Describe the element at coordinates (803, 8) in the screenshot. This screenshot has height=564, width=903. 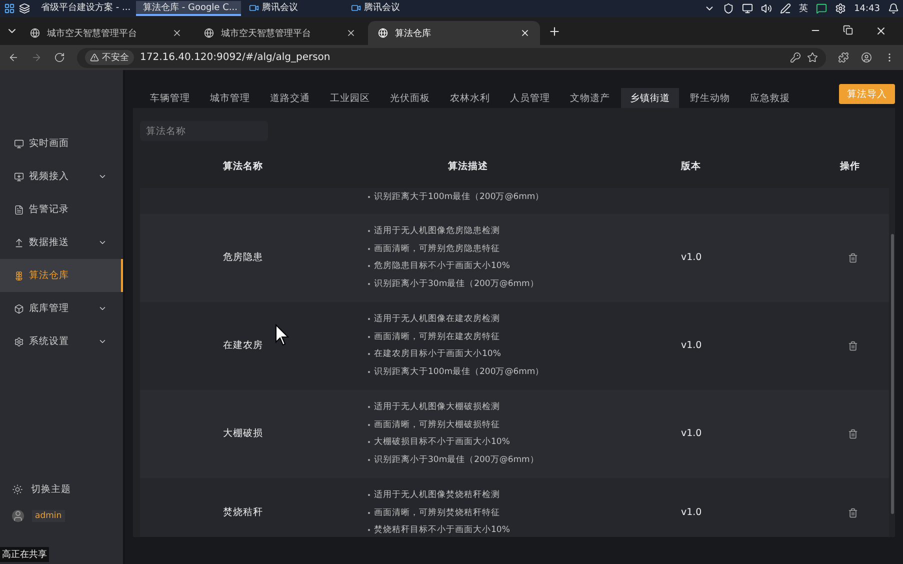
I see `input-method: 英` at that location.